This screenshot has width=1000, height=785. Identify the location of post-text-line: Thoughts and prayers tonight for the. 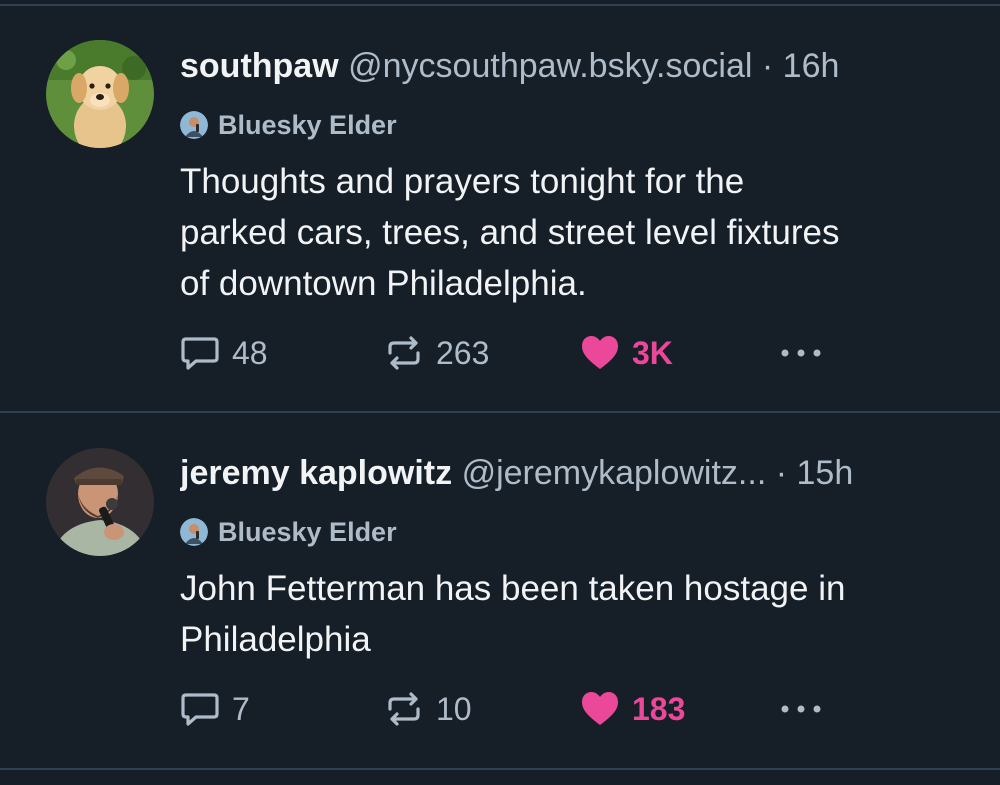
(462, 181).